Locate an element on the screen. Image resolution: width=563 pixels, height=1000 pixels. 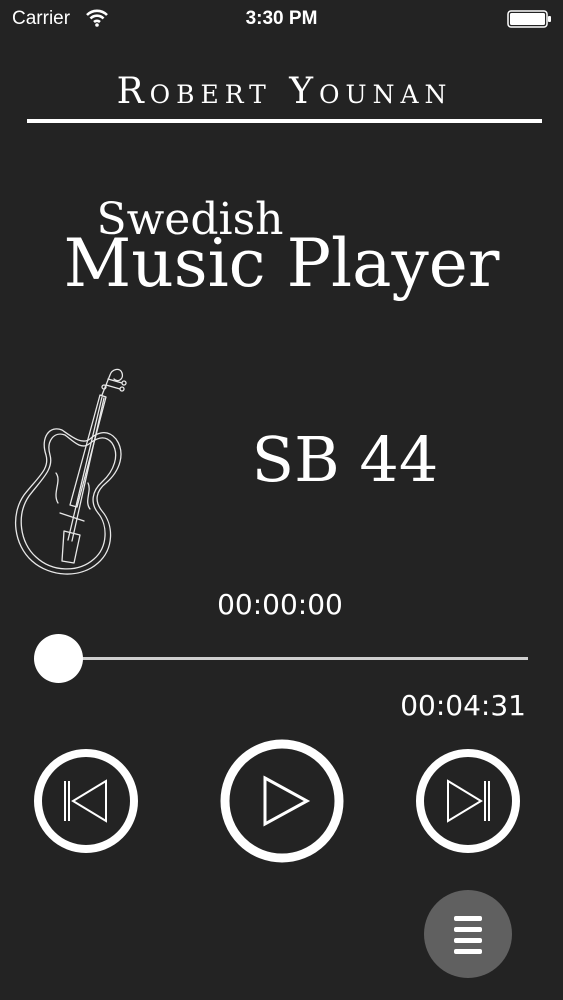
menu-button is located at coordinates (468, 934).